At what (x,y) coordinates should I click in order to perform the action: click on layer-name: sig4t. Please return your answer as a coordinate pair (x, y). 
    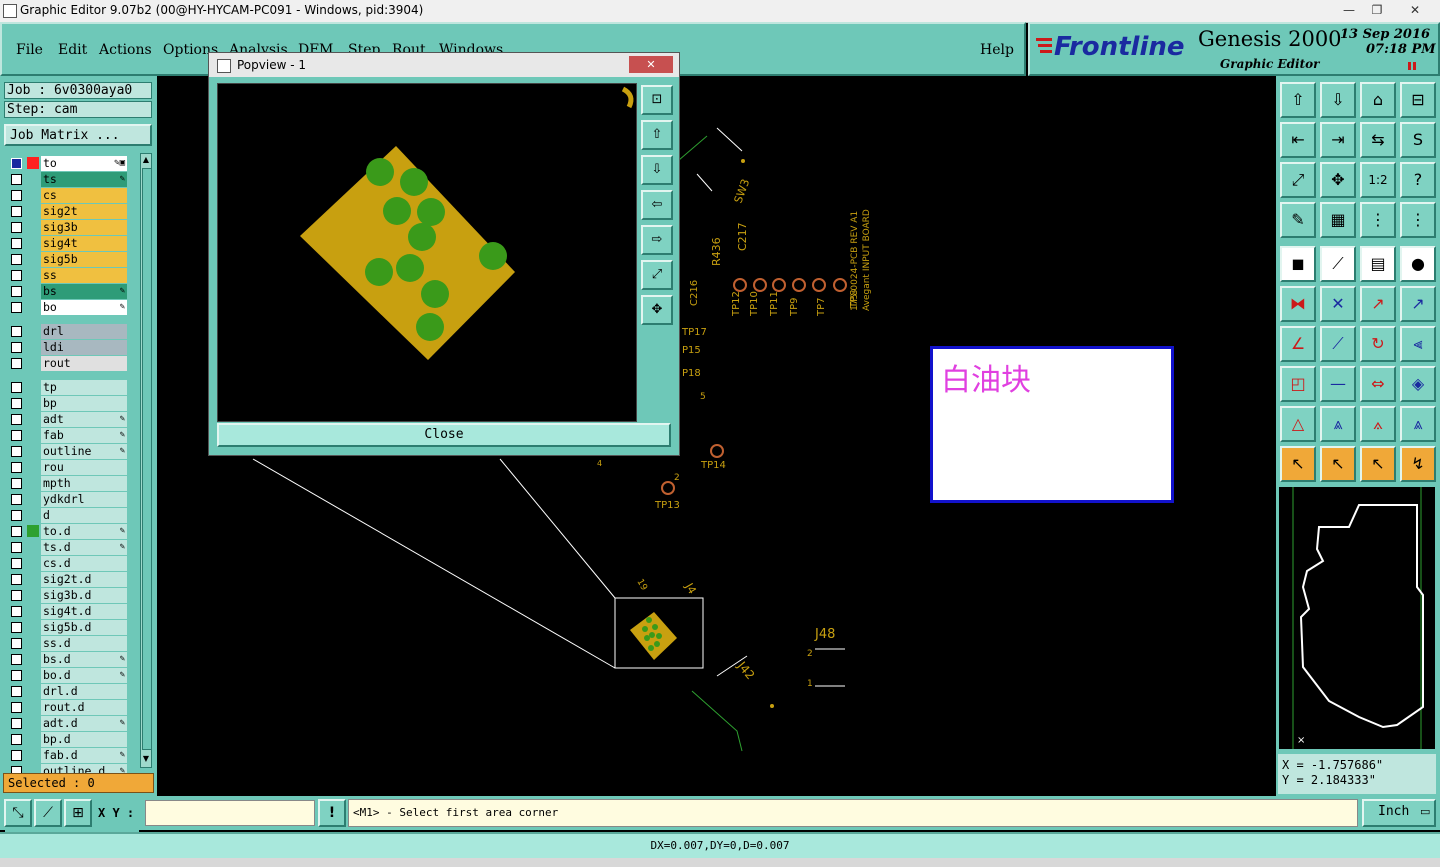
    Looking at the image, I should click on (84, 243).